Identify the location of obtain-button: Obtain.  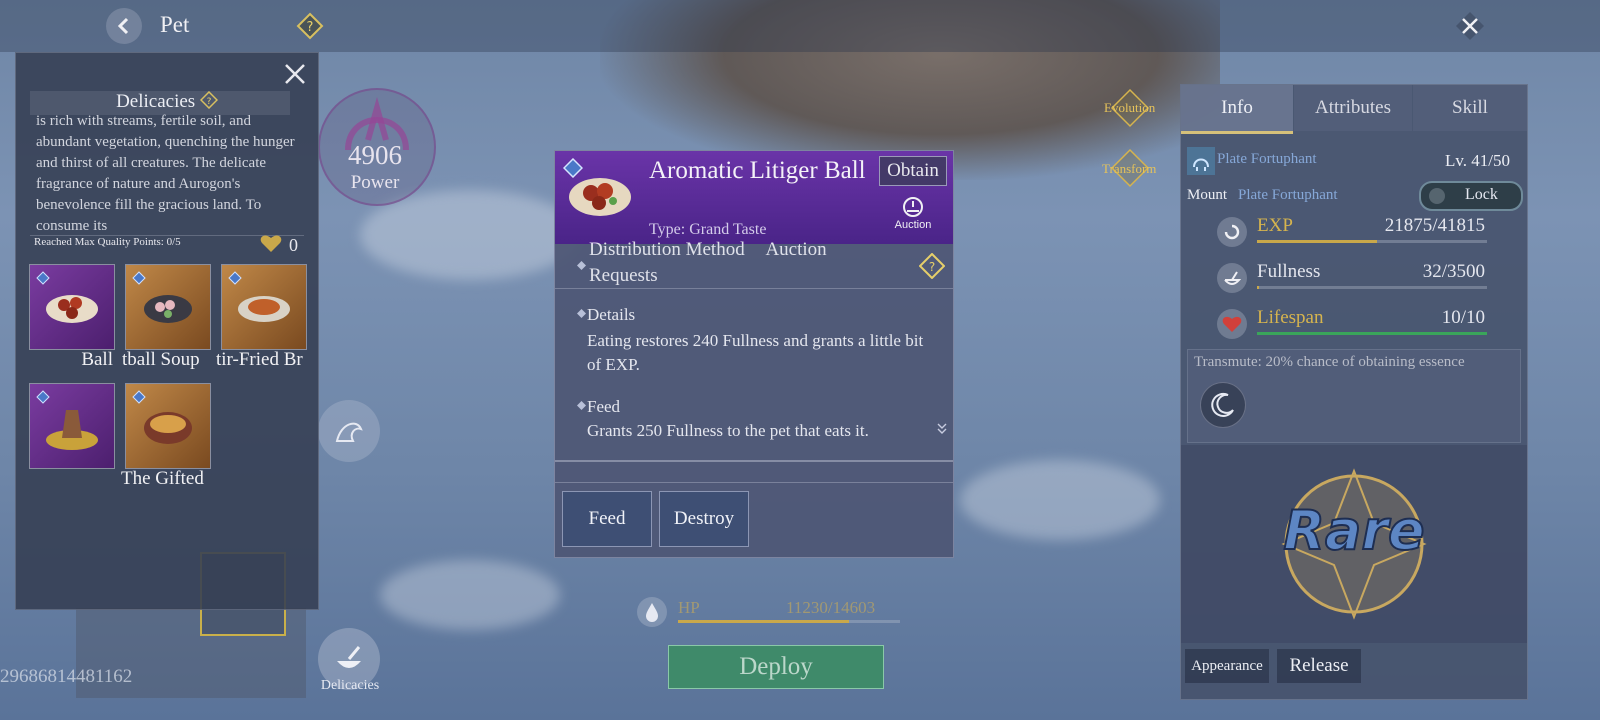
(913, 171).